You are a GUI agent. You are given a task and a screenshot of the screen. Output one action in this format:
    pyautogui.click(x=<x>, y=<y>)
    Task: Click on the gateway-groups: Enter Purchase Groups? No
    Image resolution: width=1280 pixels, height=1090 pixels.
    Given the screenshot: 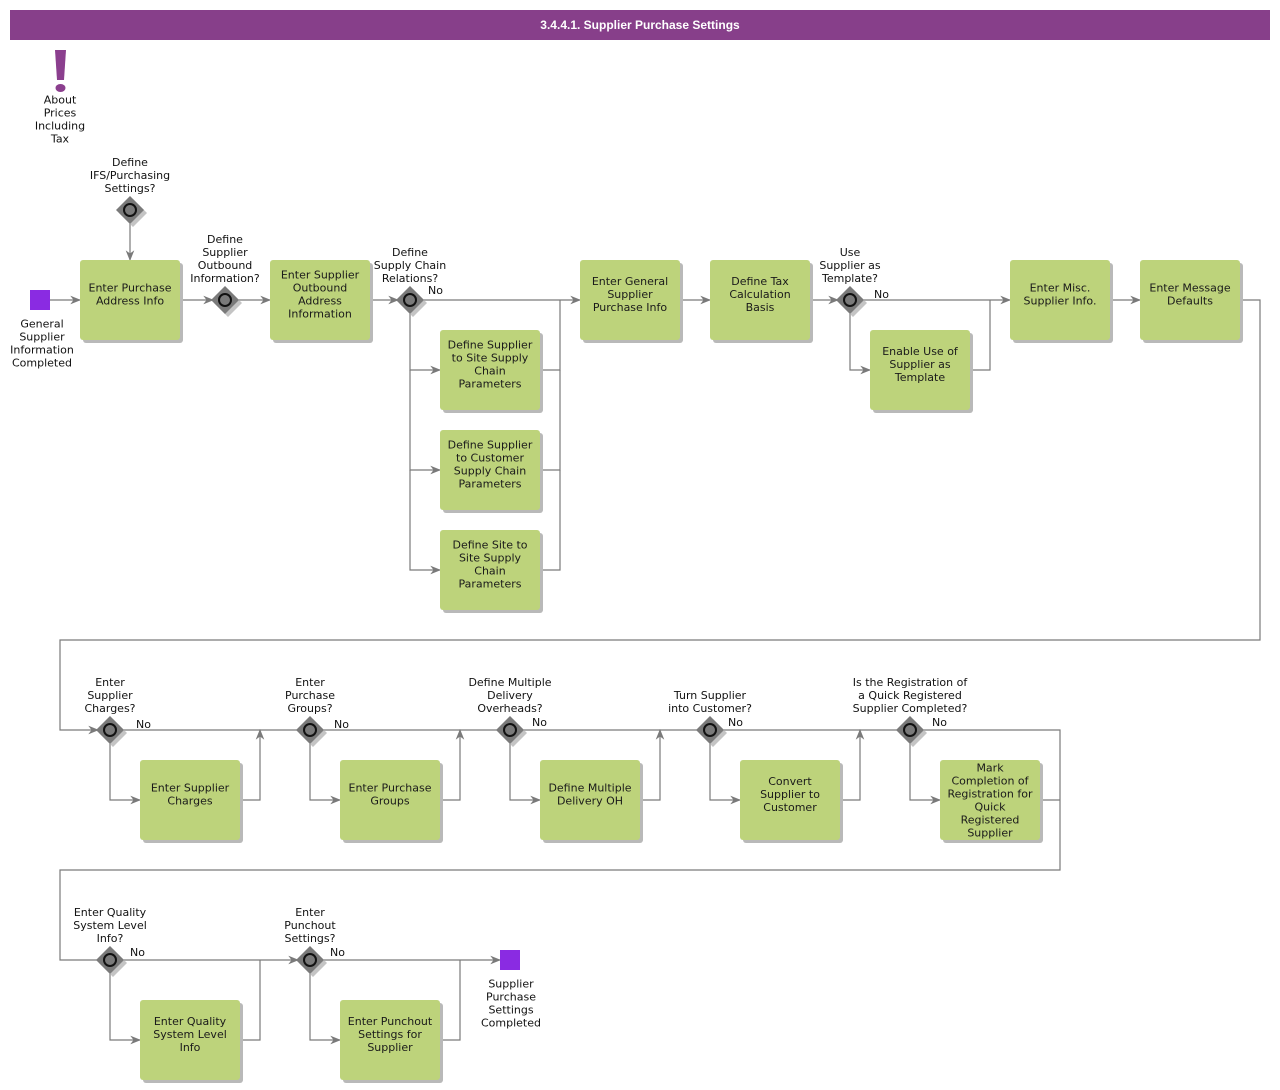 What is the action you would take?
    pyautogui.click(x=317, y=711)
    